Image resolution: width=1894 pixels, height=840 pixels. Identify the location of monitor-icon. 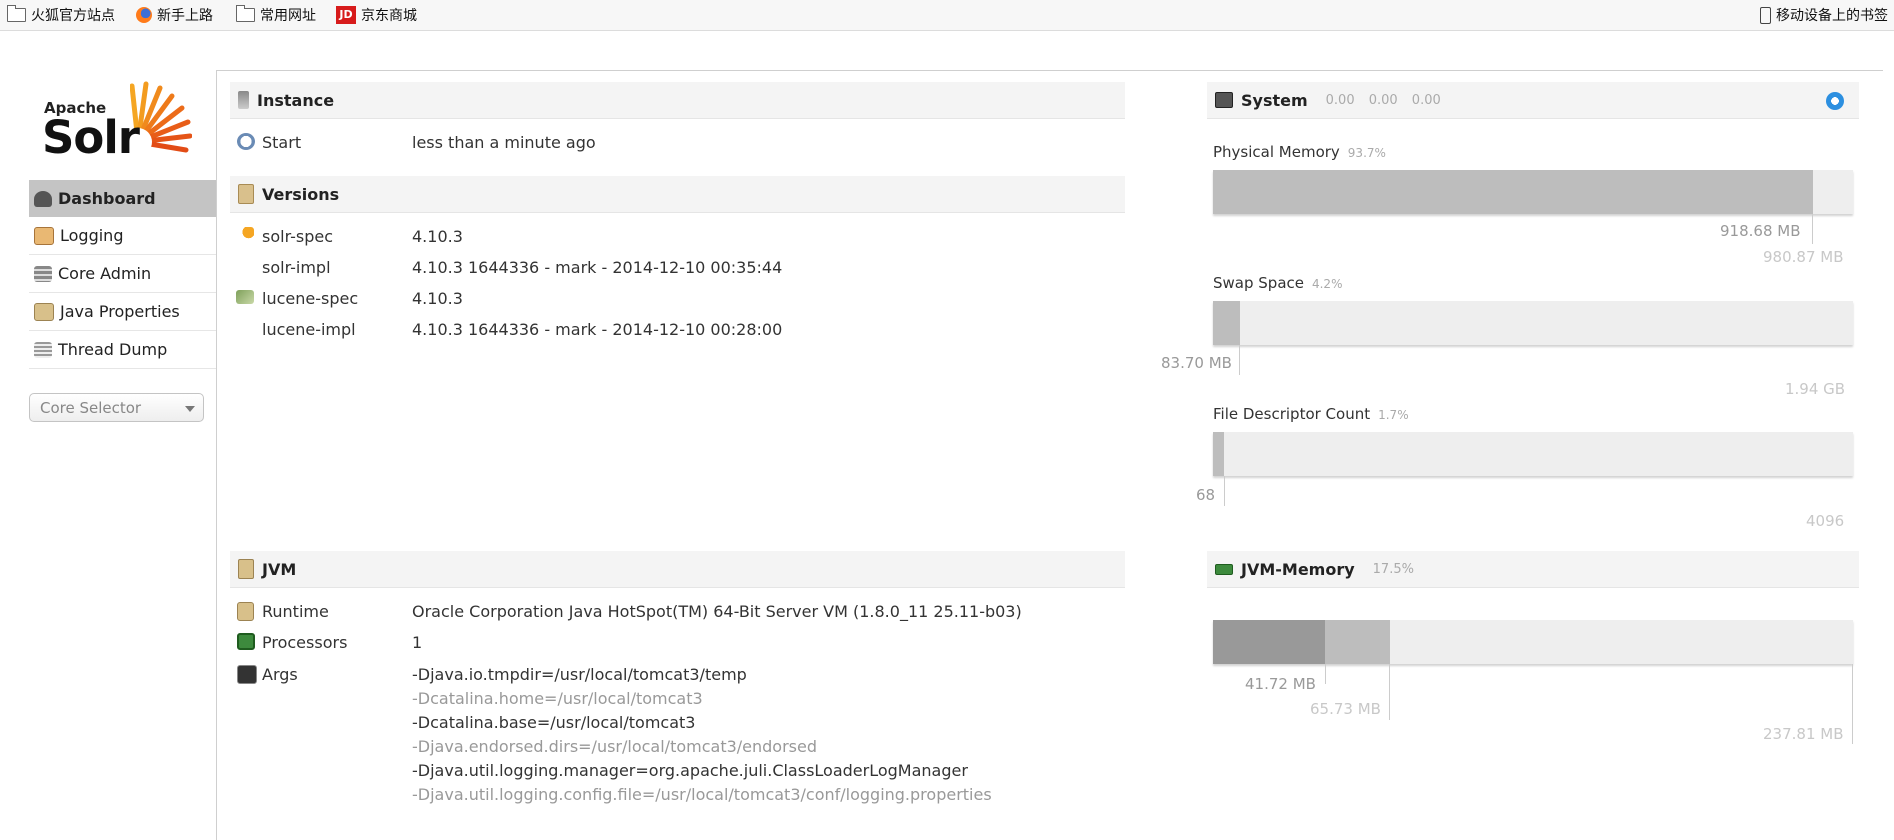
(1224, 100).